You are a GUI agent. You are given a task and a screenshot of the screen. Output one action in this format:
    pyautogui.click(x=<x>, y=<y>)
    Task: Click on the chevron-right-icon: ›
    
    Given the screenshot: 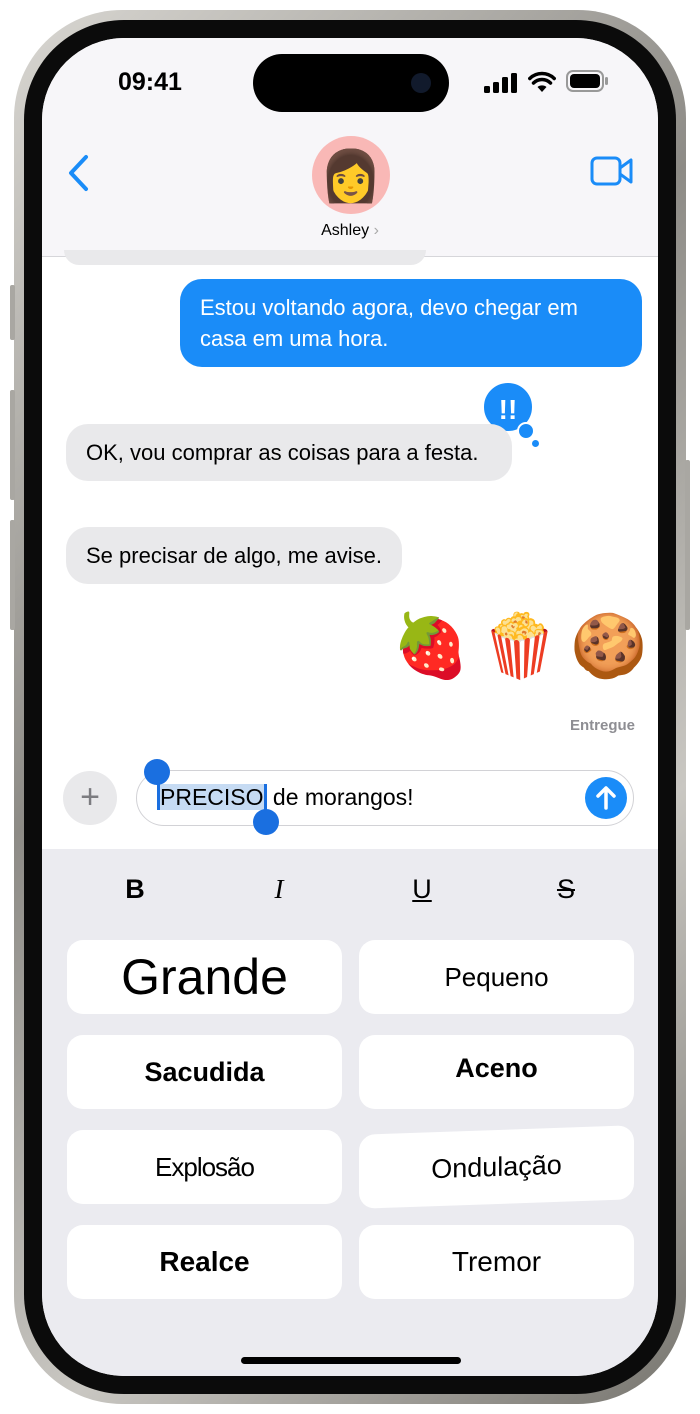 What is the action you would take?
    pyautogui.click(x=376, y=230)
    